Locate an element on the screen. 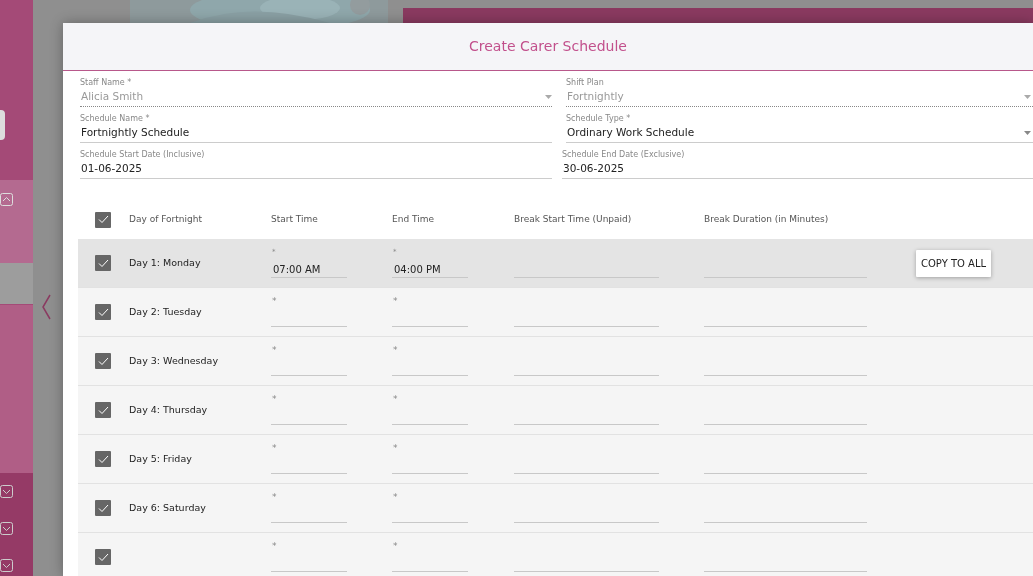  time-field: 07:00 AM is located at coordinates (309, 267).